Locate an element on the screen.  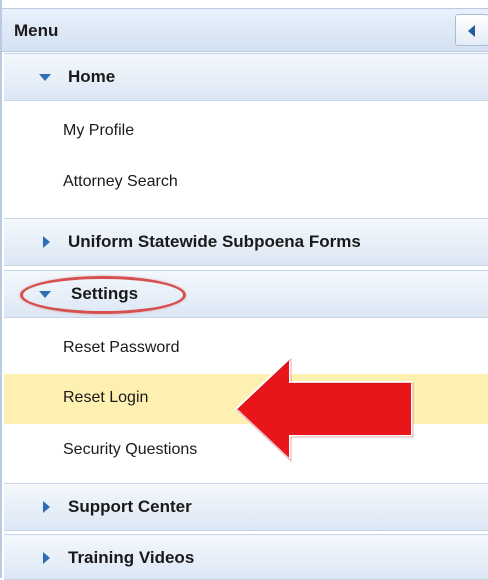
collapse-menu-button is located at coordinates (471, 30).